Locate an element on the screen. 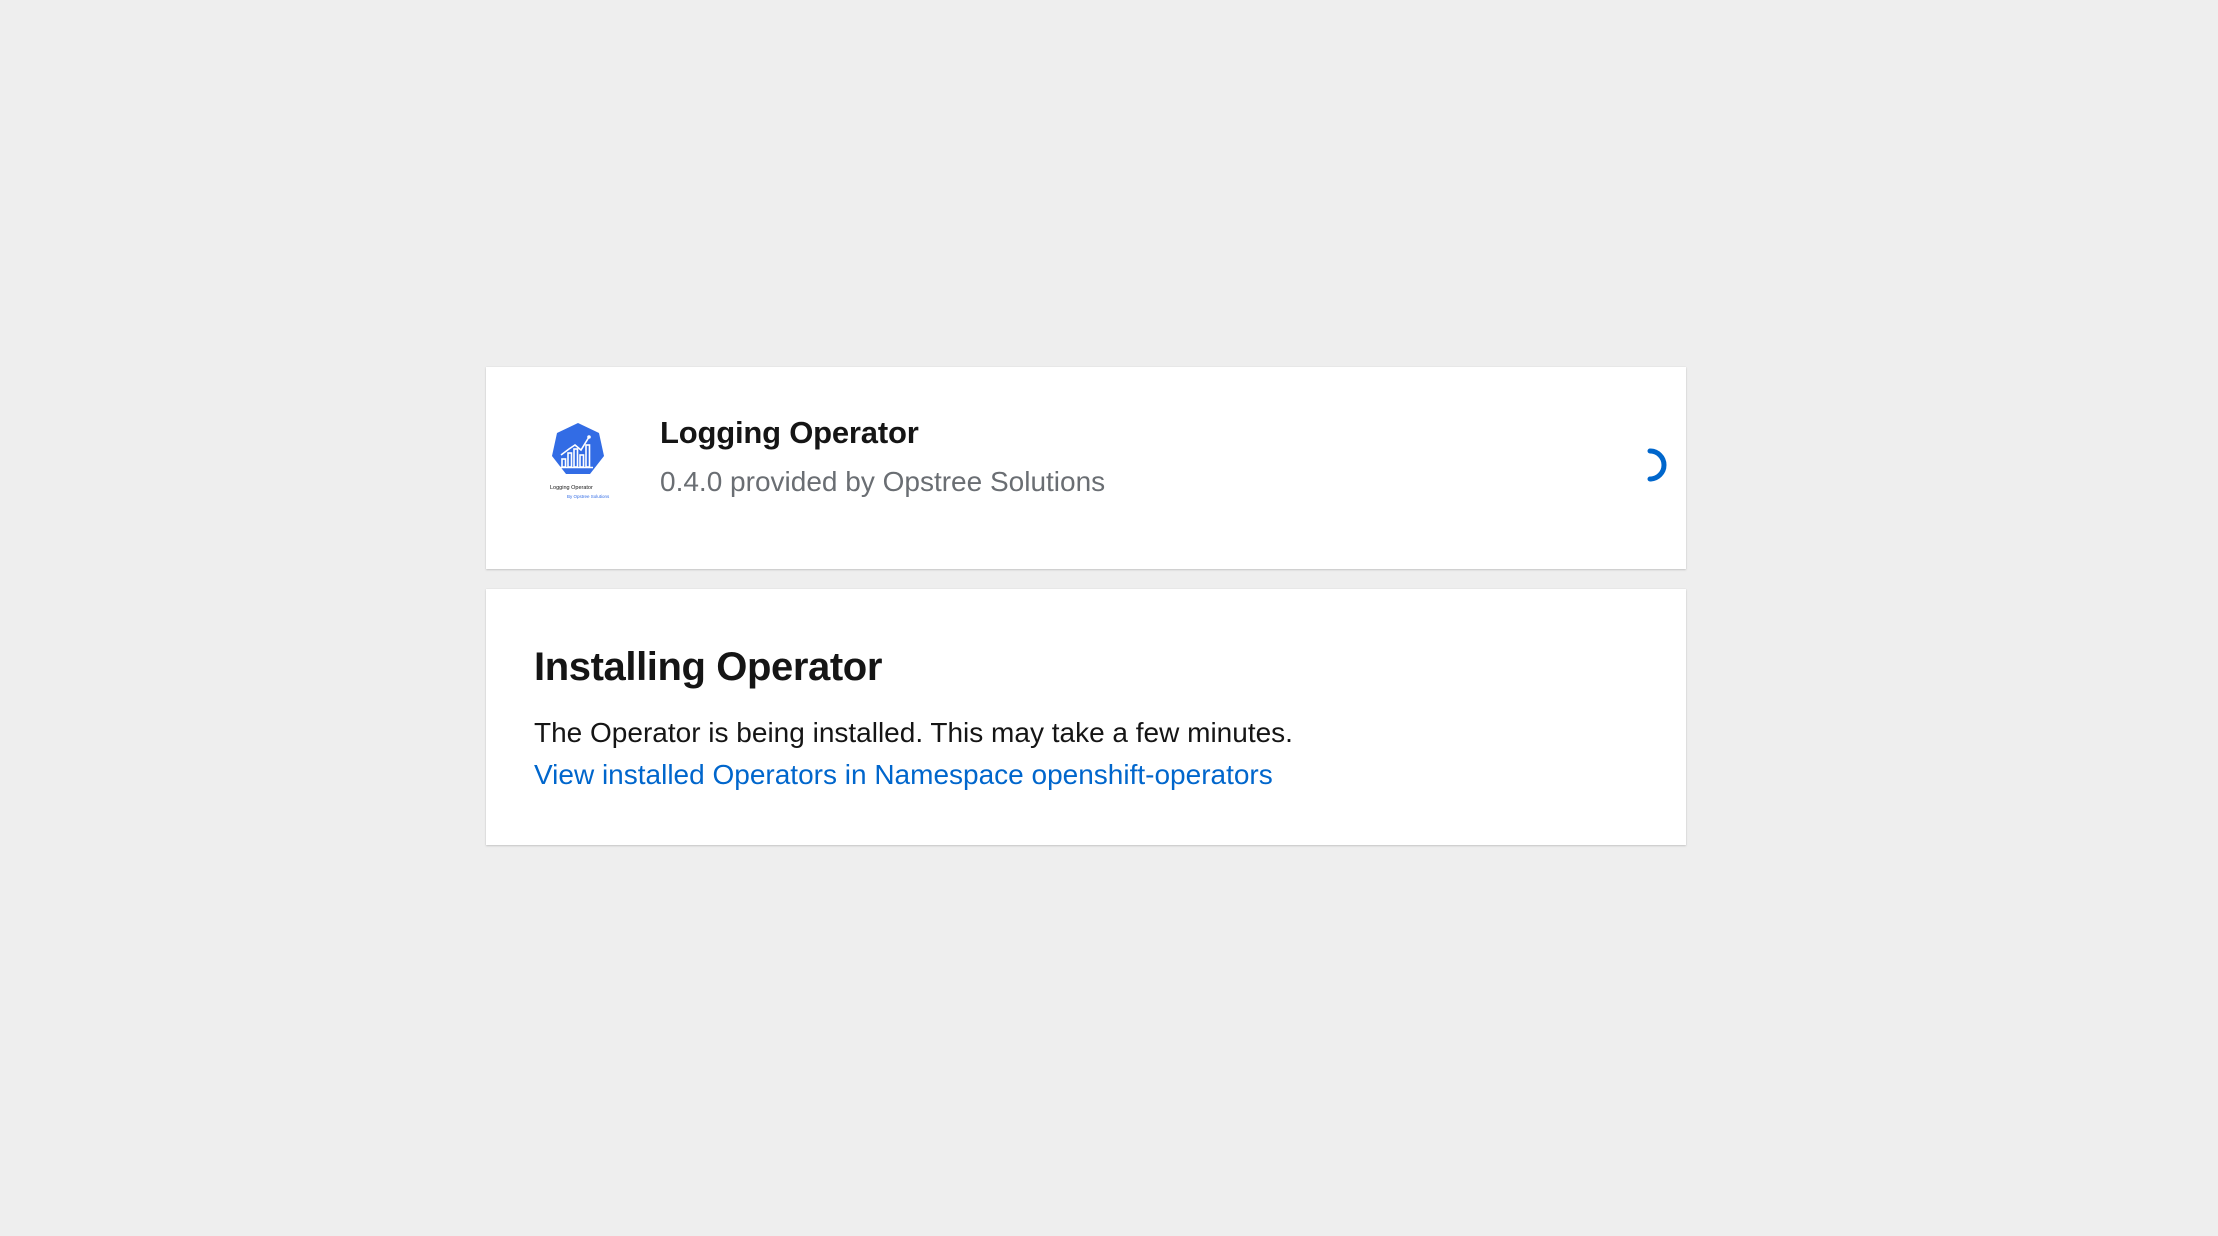  operator-provider: 0.4.0 provided by Opstree Solutions is located at coordinates (883, 481).